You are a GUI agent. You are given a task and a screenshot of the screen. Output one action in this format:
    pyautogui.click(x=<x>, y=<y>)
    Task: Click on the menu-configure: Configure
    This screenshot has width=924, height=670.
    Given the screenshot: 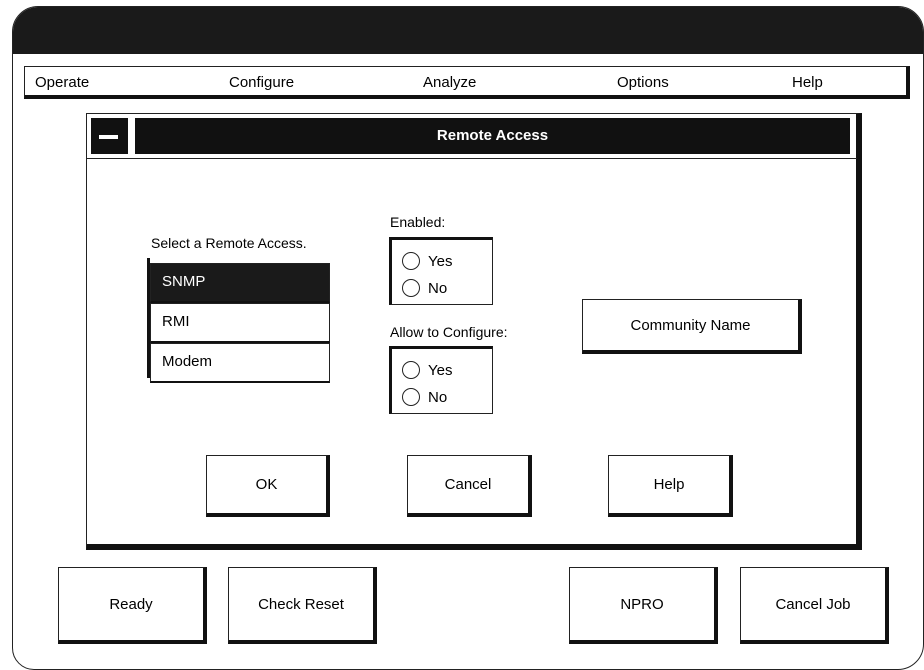 What is the action you would take?
    pyautogui.click(x=261, y=82)
    